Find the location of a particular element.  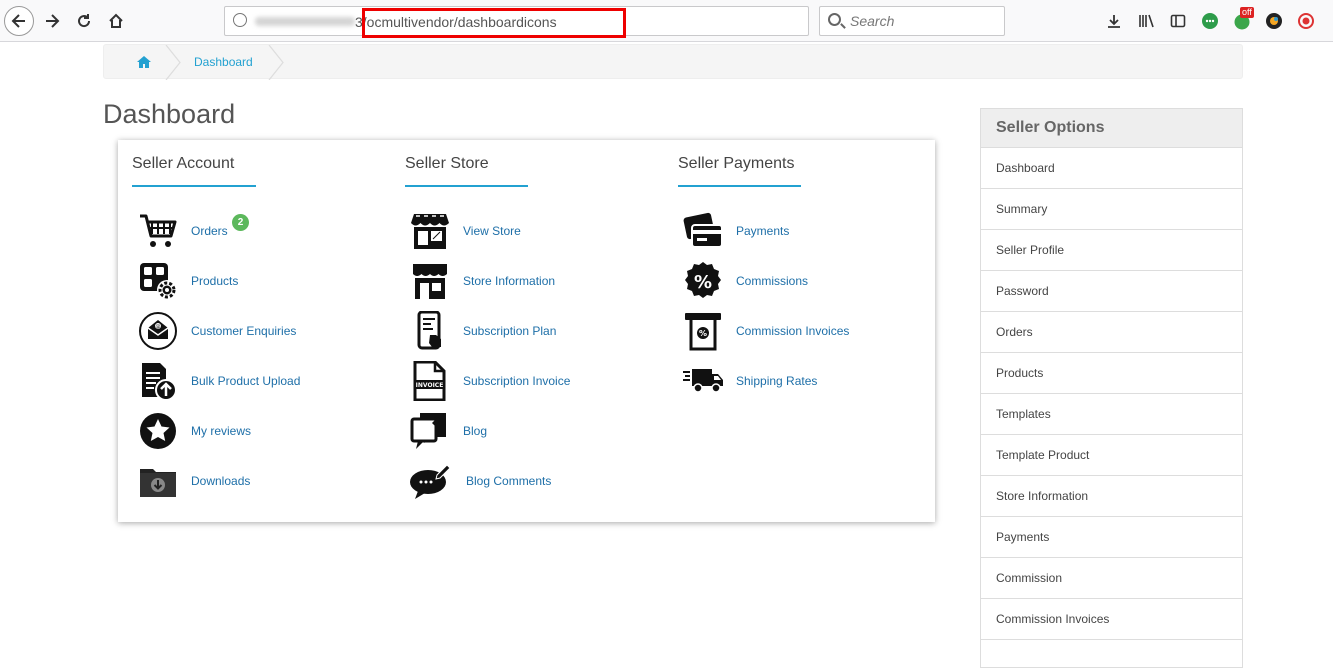

item-label: Commissions is located at coordinates (772, 281).